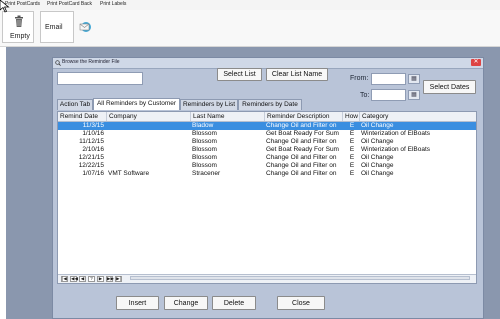 Image resolution: width=500 pixels, height=319 pixels. I want to click on list-name-field, so click(100, 78).